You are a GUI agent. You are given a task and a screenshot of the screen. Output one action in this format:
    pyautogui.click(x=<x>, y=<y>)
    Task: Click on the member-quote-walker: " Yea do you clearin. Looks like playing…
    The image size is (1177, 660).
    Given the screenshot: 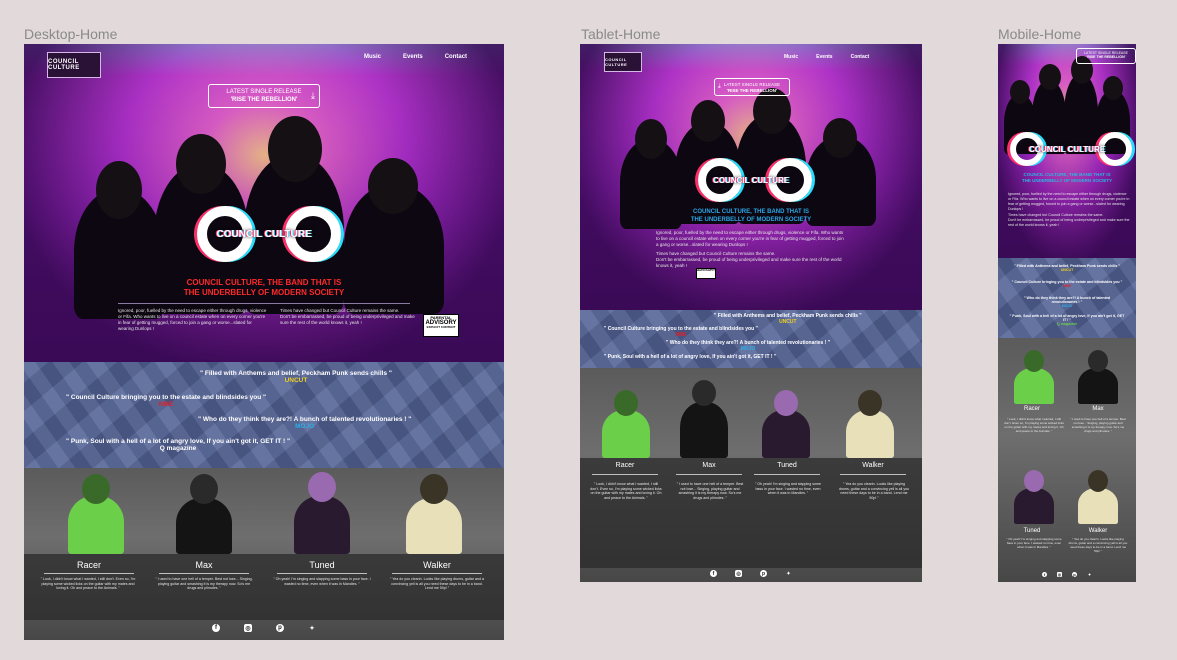 What is the action you would take?
    pyautogui.click(x=437, y=584)
    